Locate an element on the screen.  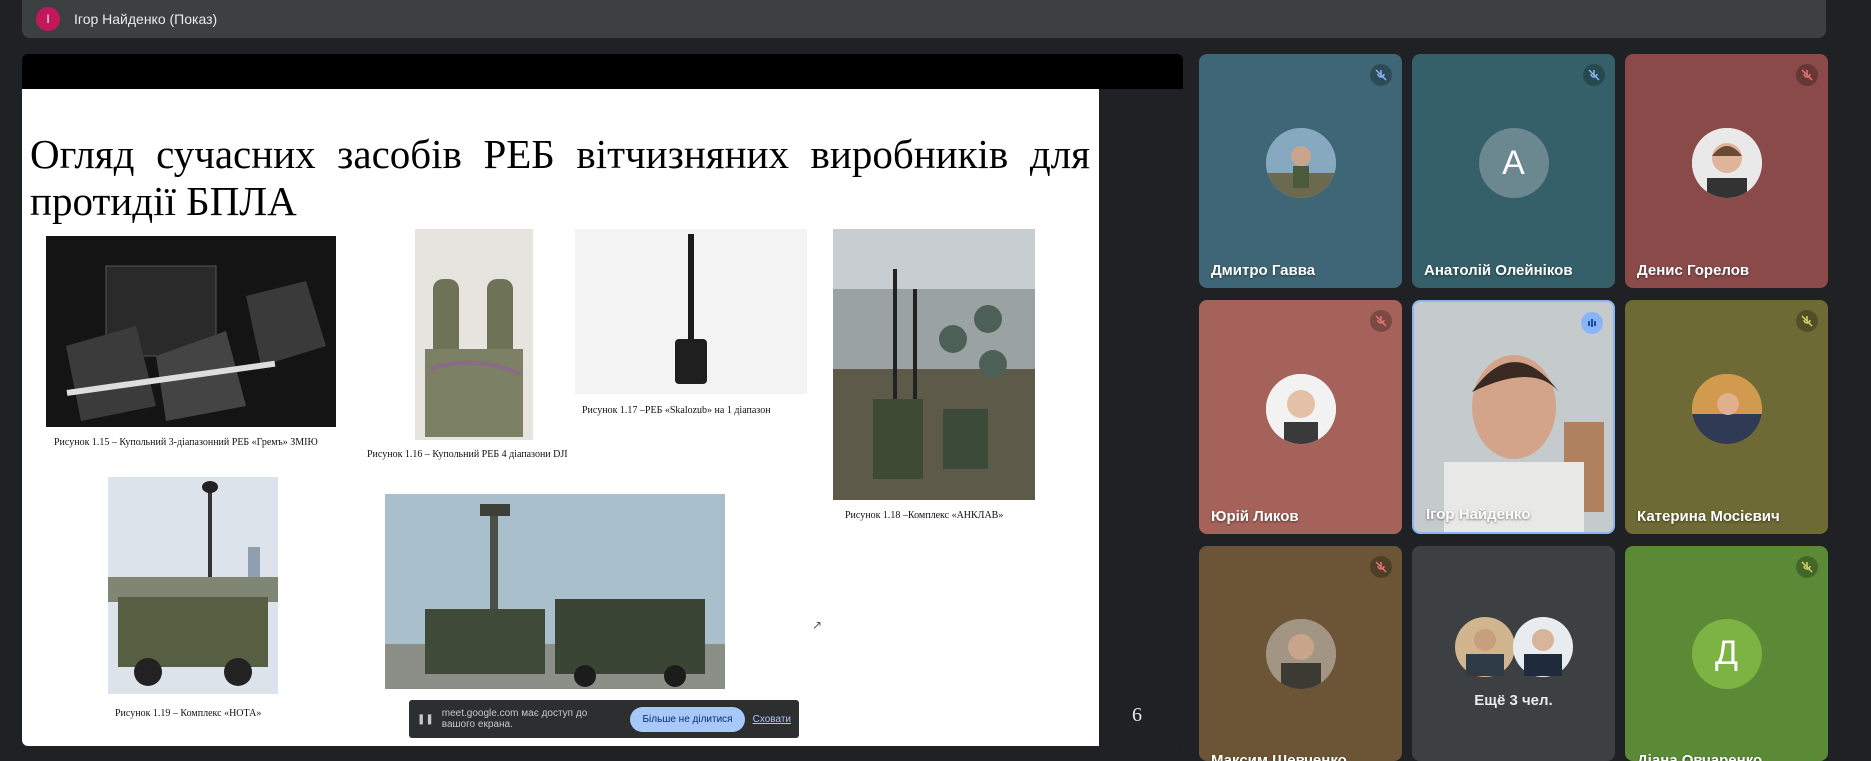
slide-side-panel is located at coordinates (1141, 417).